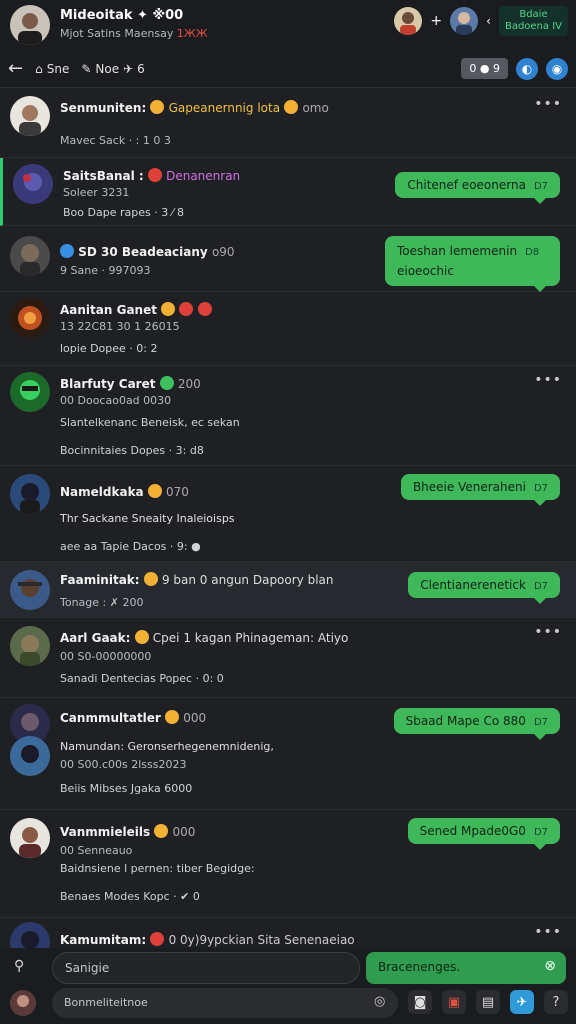  I want to click on add-icon: +, so click(436, 21).